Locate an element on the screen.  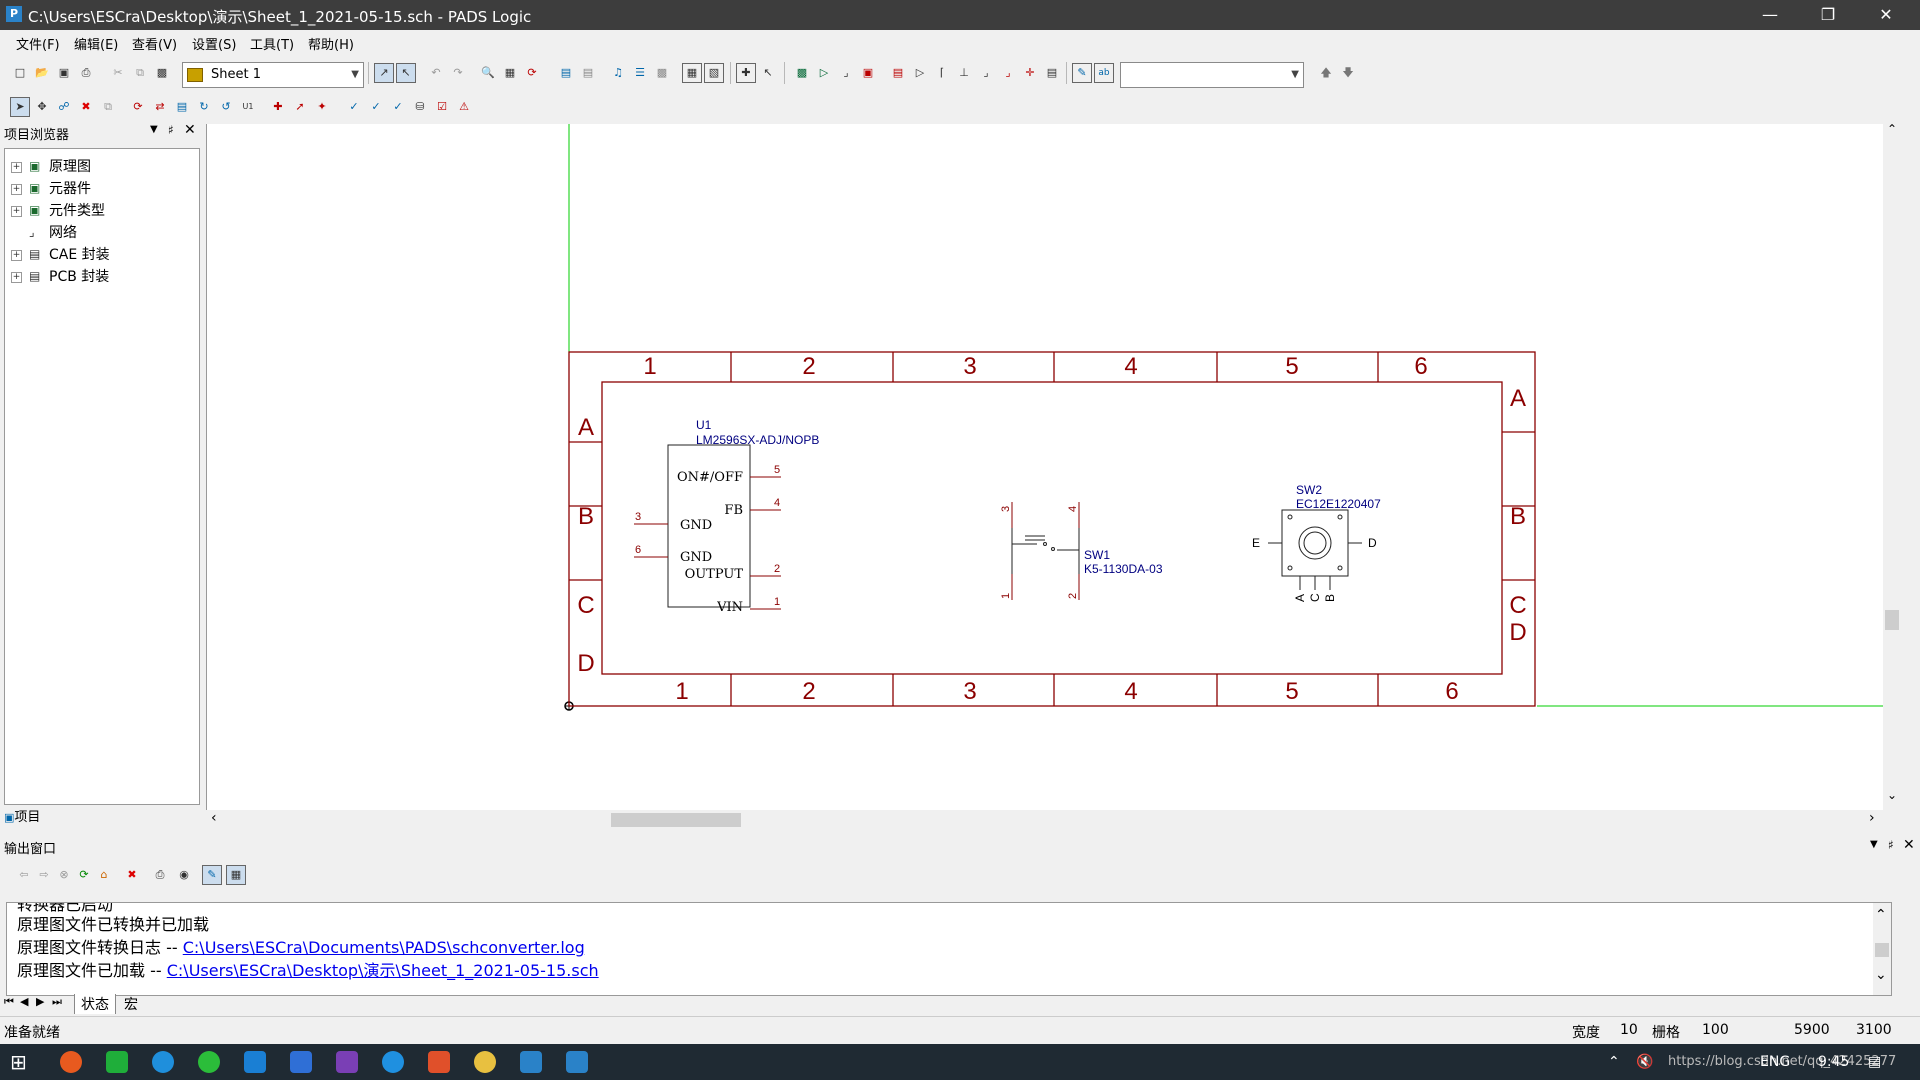
edge-icon is located at coordinates (163, 1062).